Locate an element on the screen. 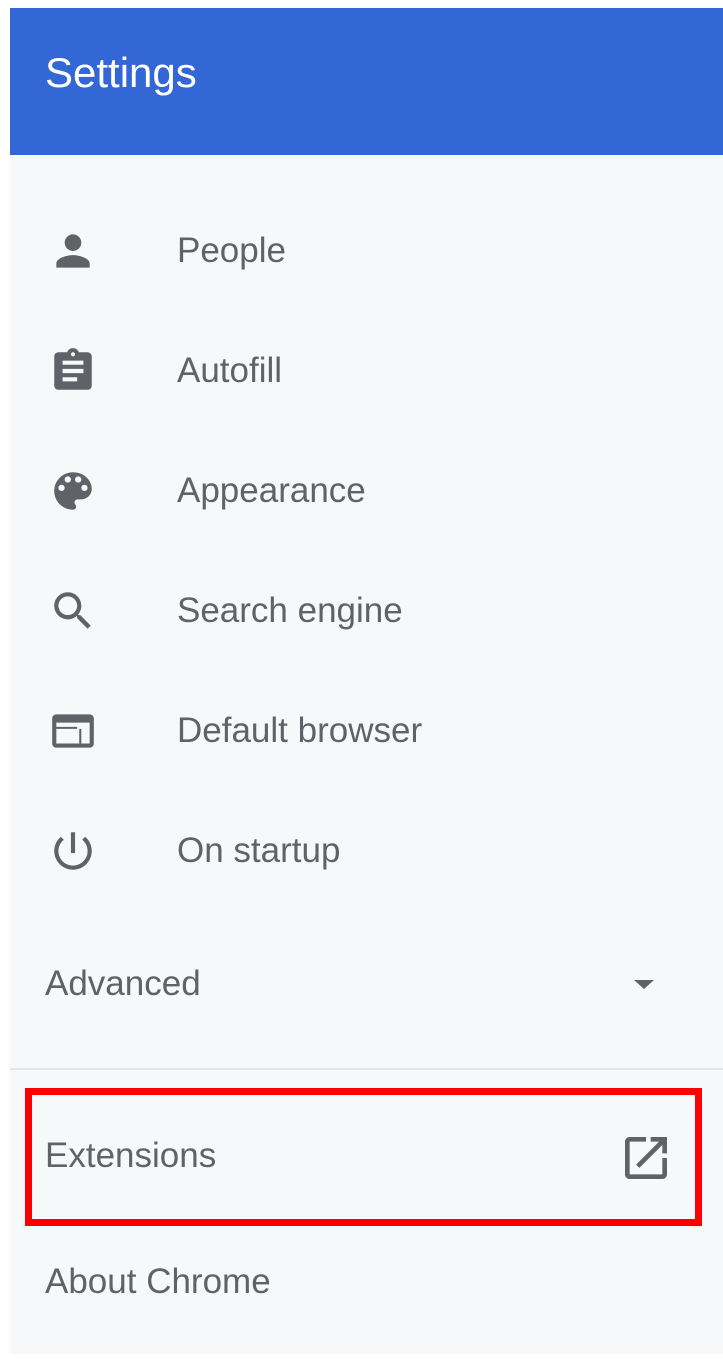  person-icon is located at coordinates (73, 251).